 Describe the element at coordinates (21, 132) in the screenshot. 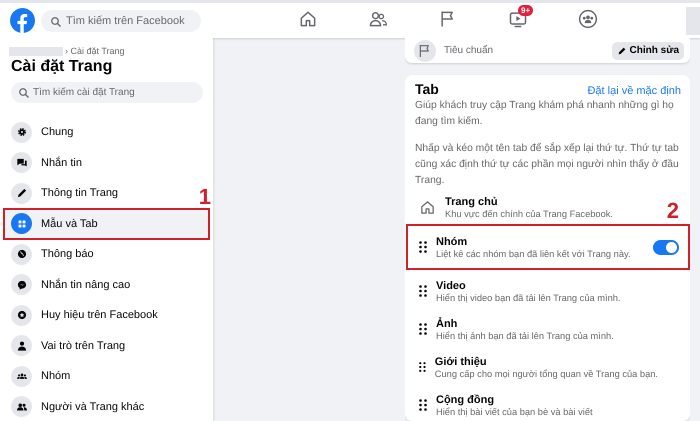

I see `settings-icon` at that location.